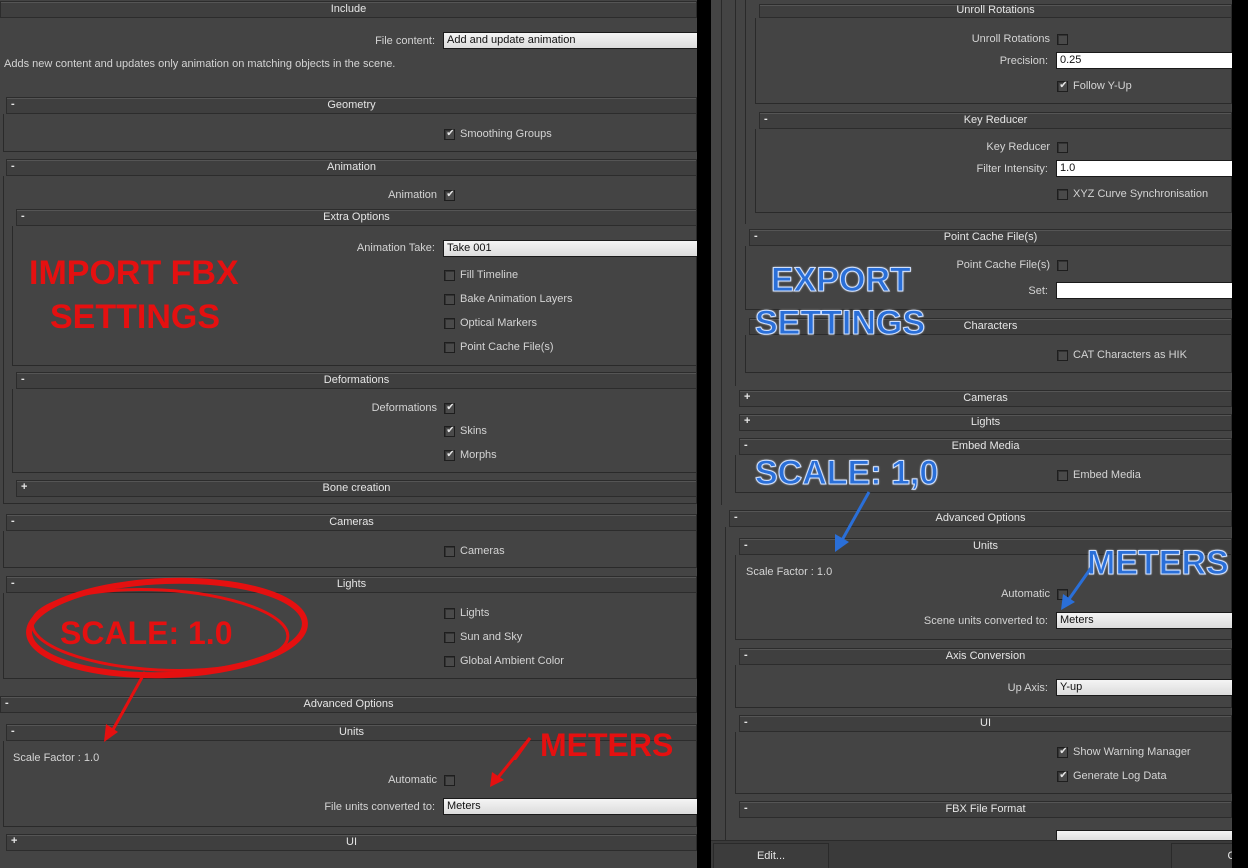 The height and width of the screenshot is (868, 1248). I want to click on point-cache-rollout-header: - Point Cache File(s), so click(990, 237).